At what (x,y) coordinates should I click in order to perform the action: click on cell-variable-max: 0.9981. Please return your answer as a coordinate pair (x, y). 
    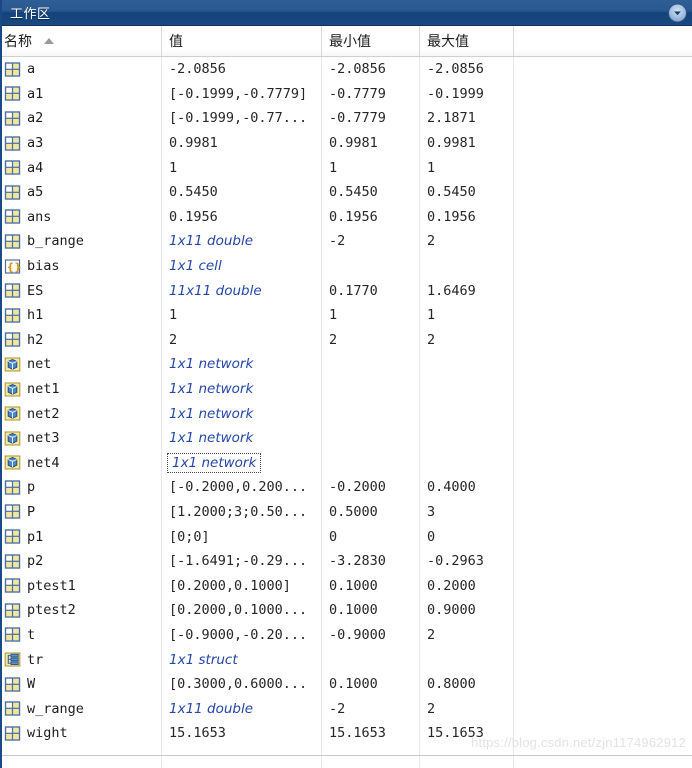
    Looking at the image, I should click on (467, 143).